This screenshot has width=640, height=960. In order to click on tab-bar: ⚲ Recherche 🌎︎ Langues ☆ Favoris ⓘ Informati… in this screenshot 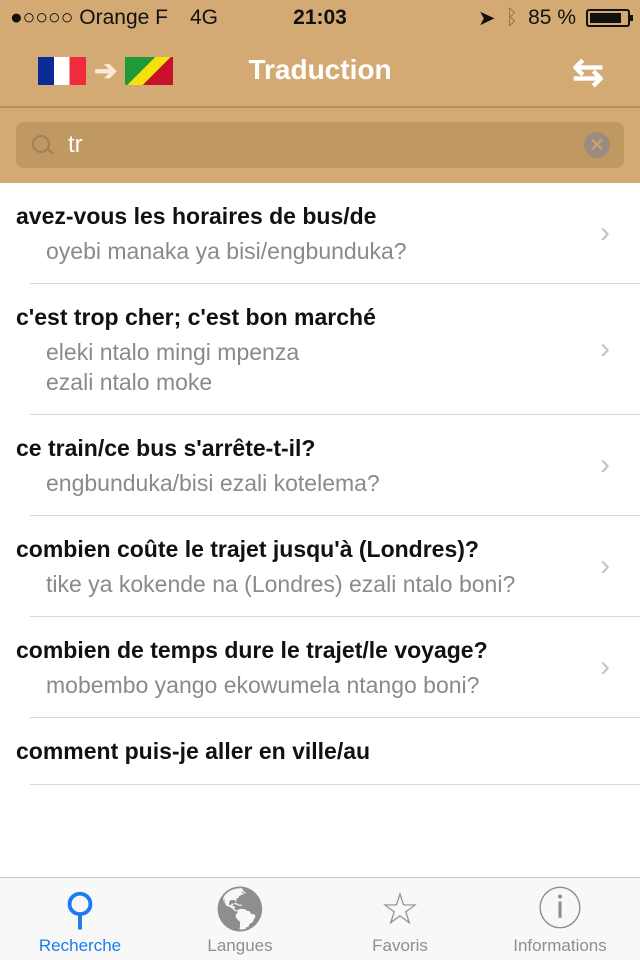, I will do `click(320, 918)`.